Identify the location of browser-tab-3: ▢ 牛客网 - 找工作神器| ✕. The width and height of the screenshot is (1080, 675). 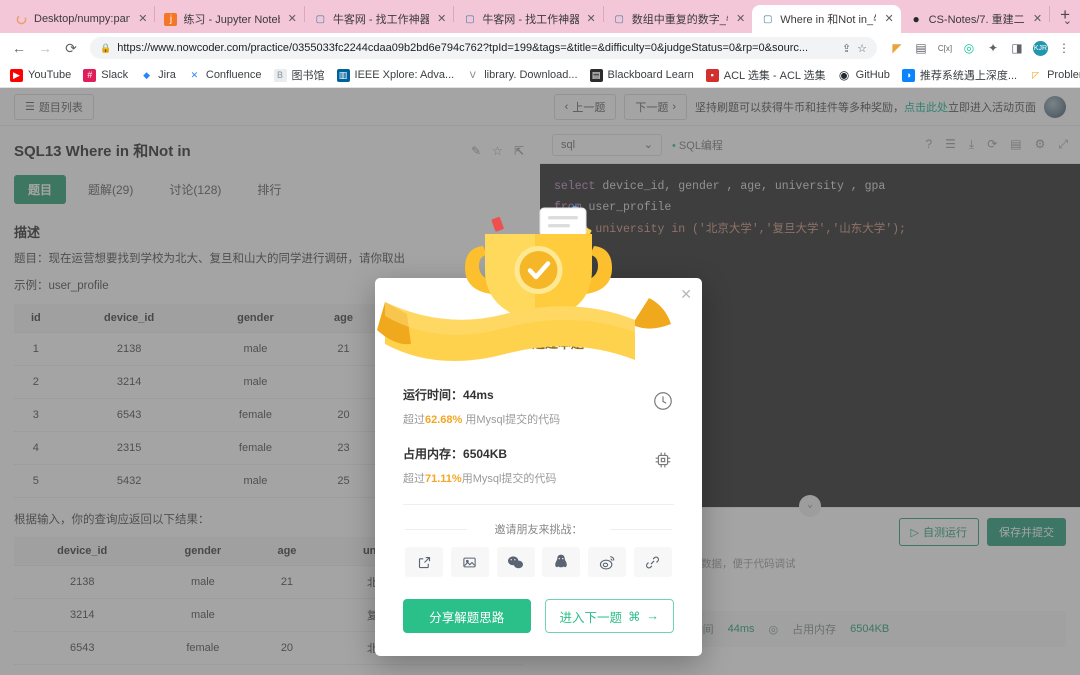
(528, 19).